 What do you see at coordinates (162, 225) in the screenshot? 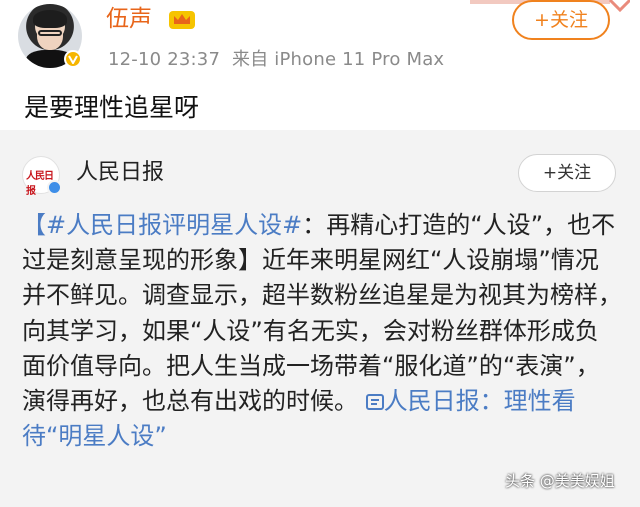
I see `hashtag-link: 【#人民日报评明星人设#` at bounding box center [162, 225].